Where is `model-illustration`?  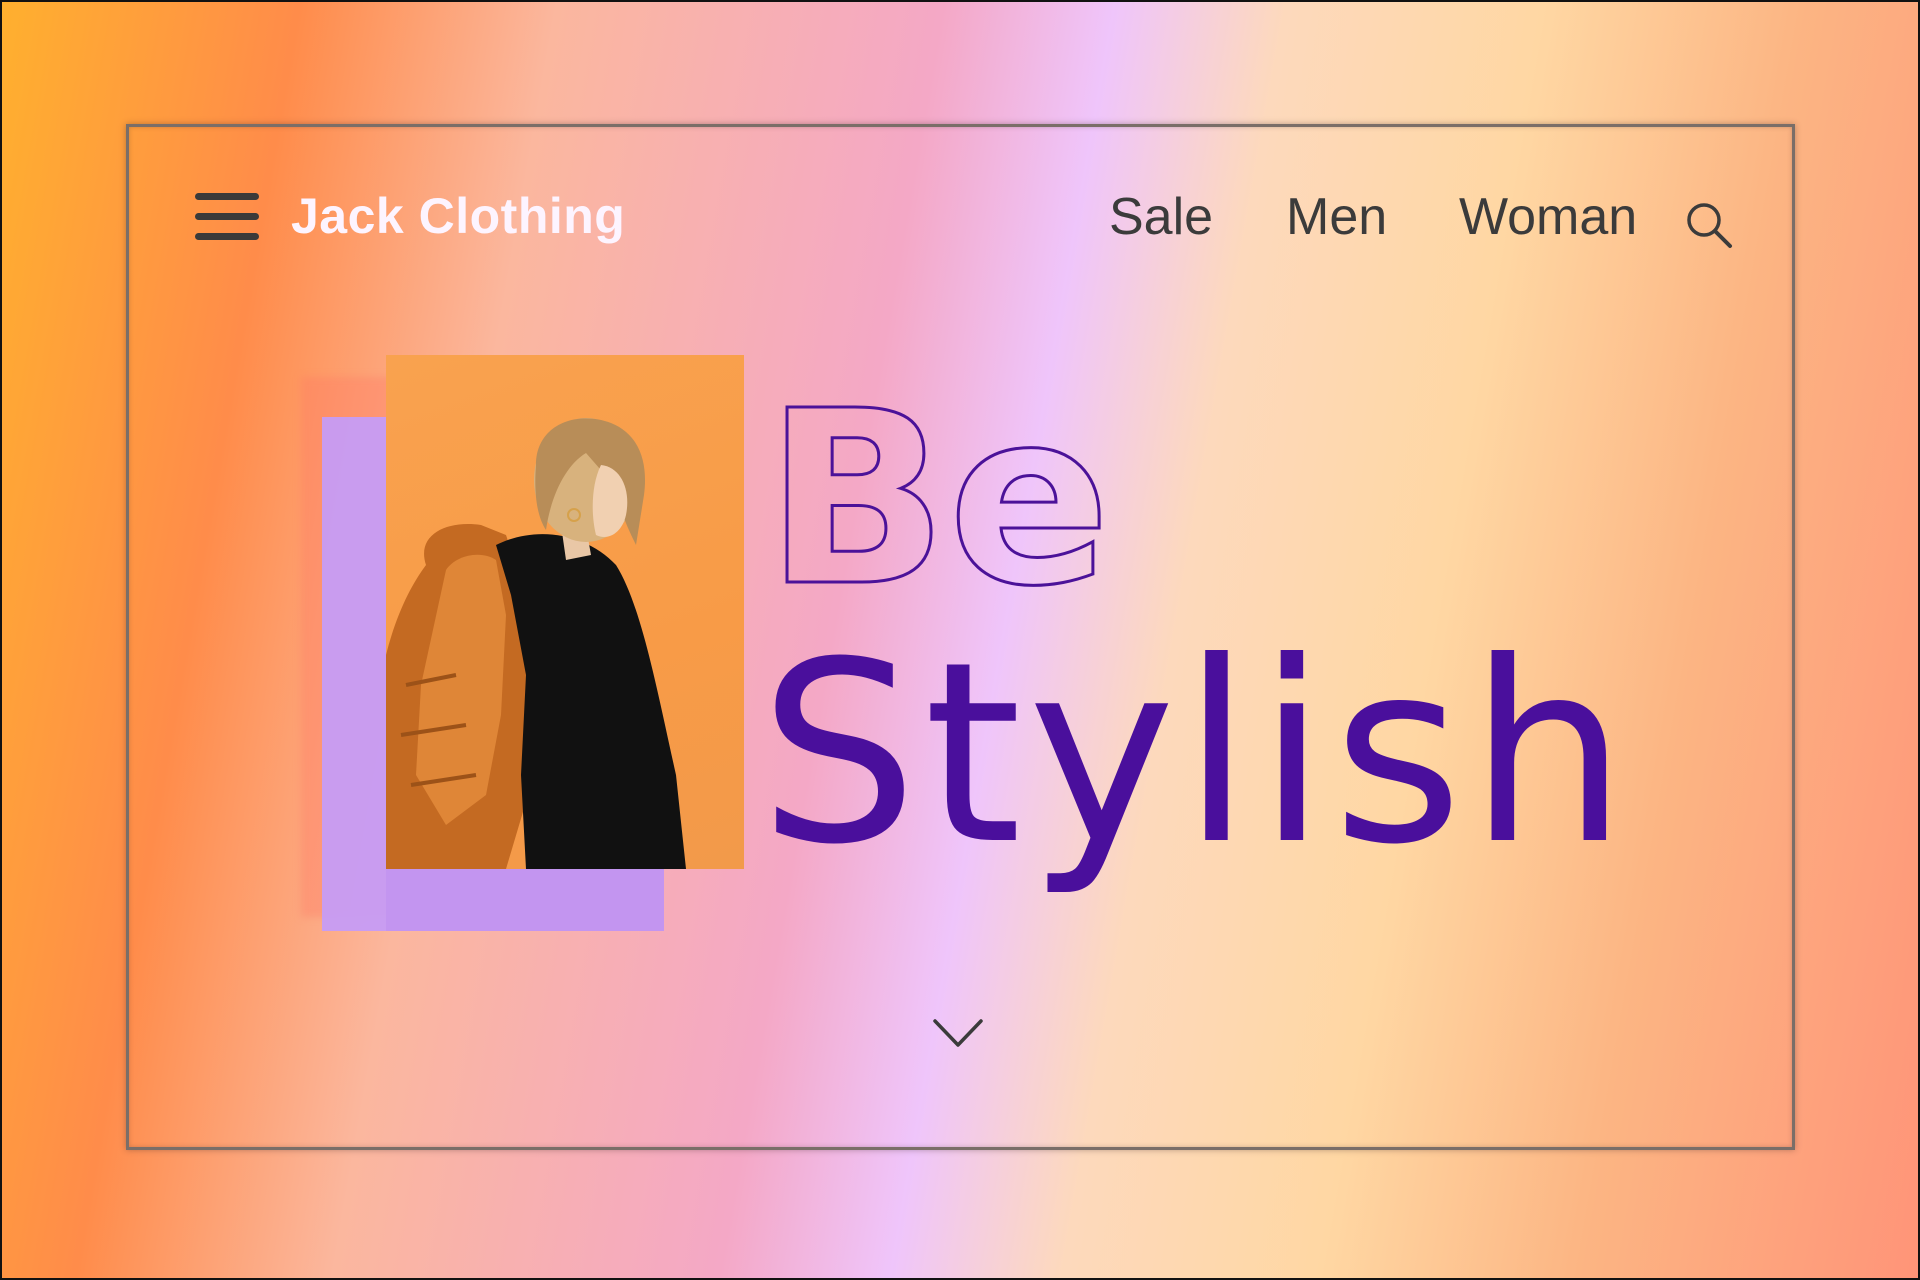
model-illustration is located at coordinates (536, 643).